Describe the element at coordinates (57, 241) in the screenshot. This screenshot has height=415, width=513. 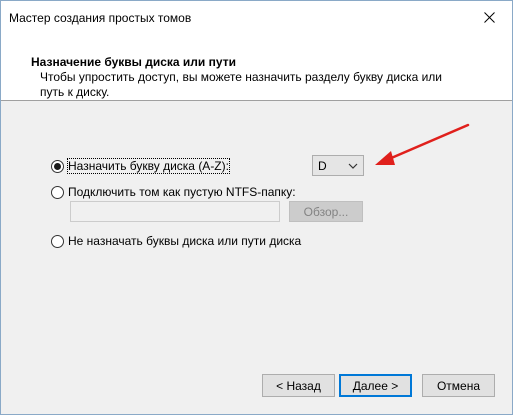
I see `radio-no-assign` at that location.